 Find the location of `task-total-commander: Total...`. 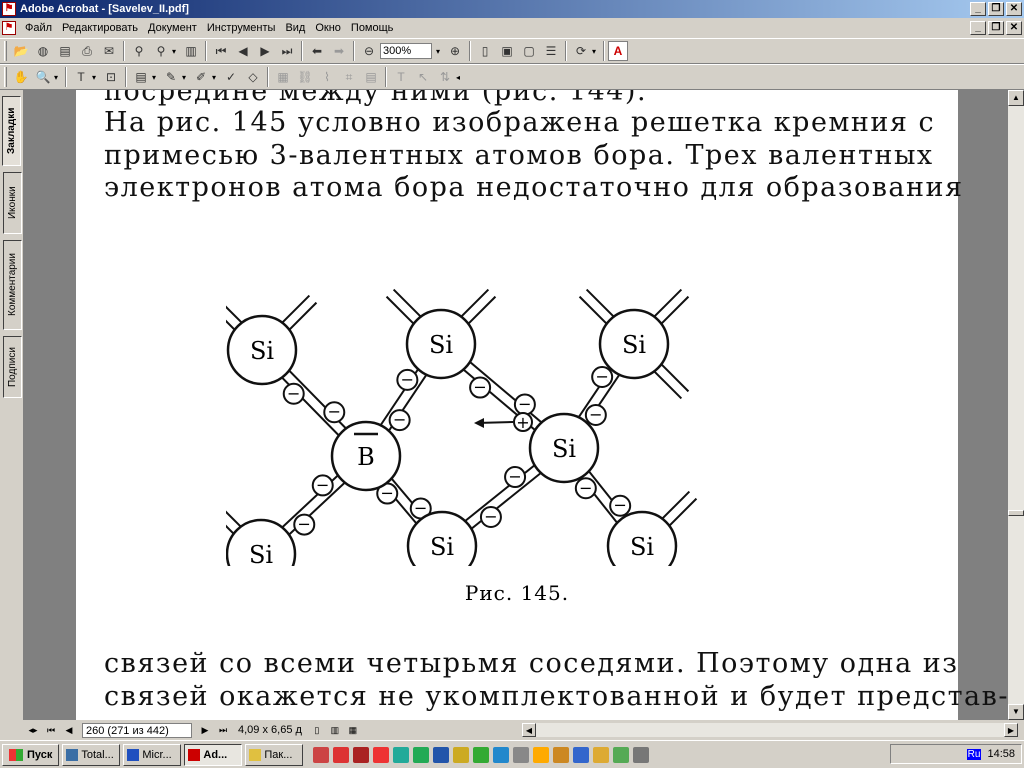

task-total-commander: Total... is located at coordinates (91, 754).